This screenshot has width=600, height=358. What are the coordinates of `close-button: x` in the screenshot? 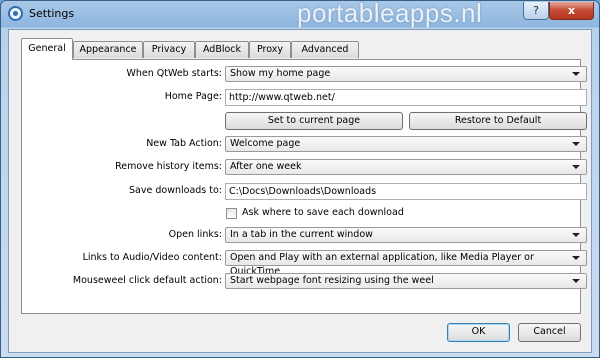 It's located at (571, 11).